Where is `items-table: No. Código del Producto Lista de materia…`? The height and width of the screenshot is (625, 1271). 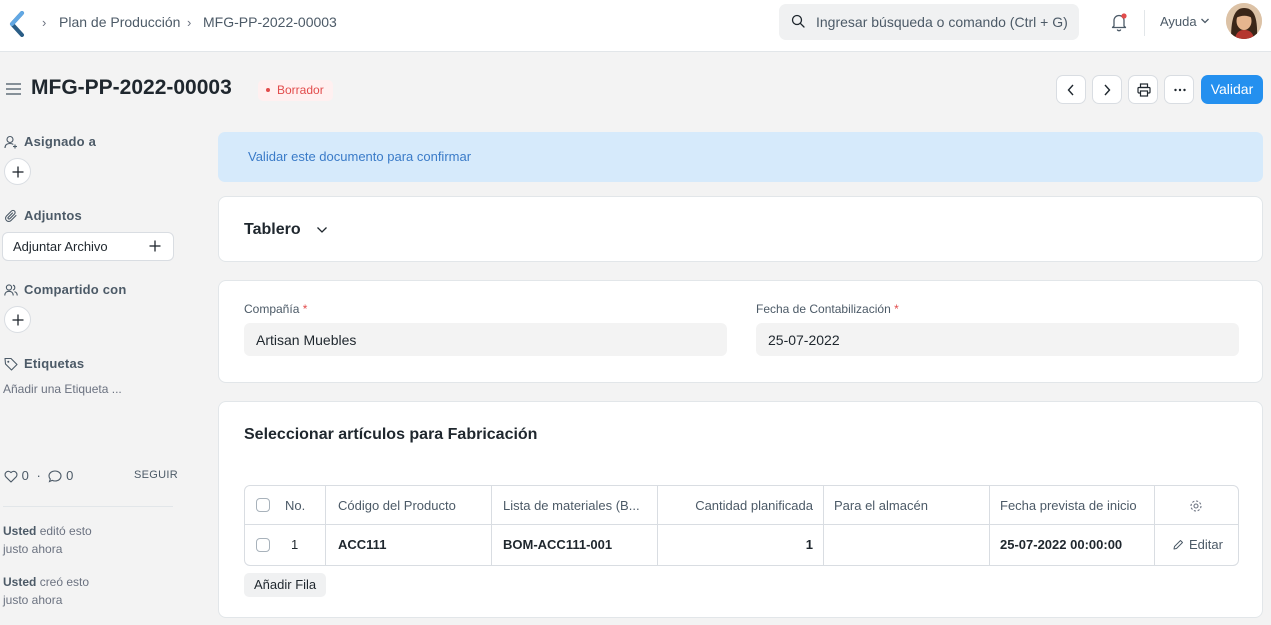 items-table: No. Código del Producto Lista de materia… is located at coordinates (741, 525).